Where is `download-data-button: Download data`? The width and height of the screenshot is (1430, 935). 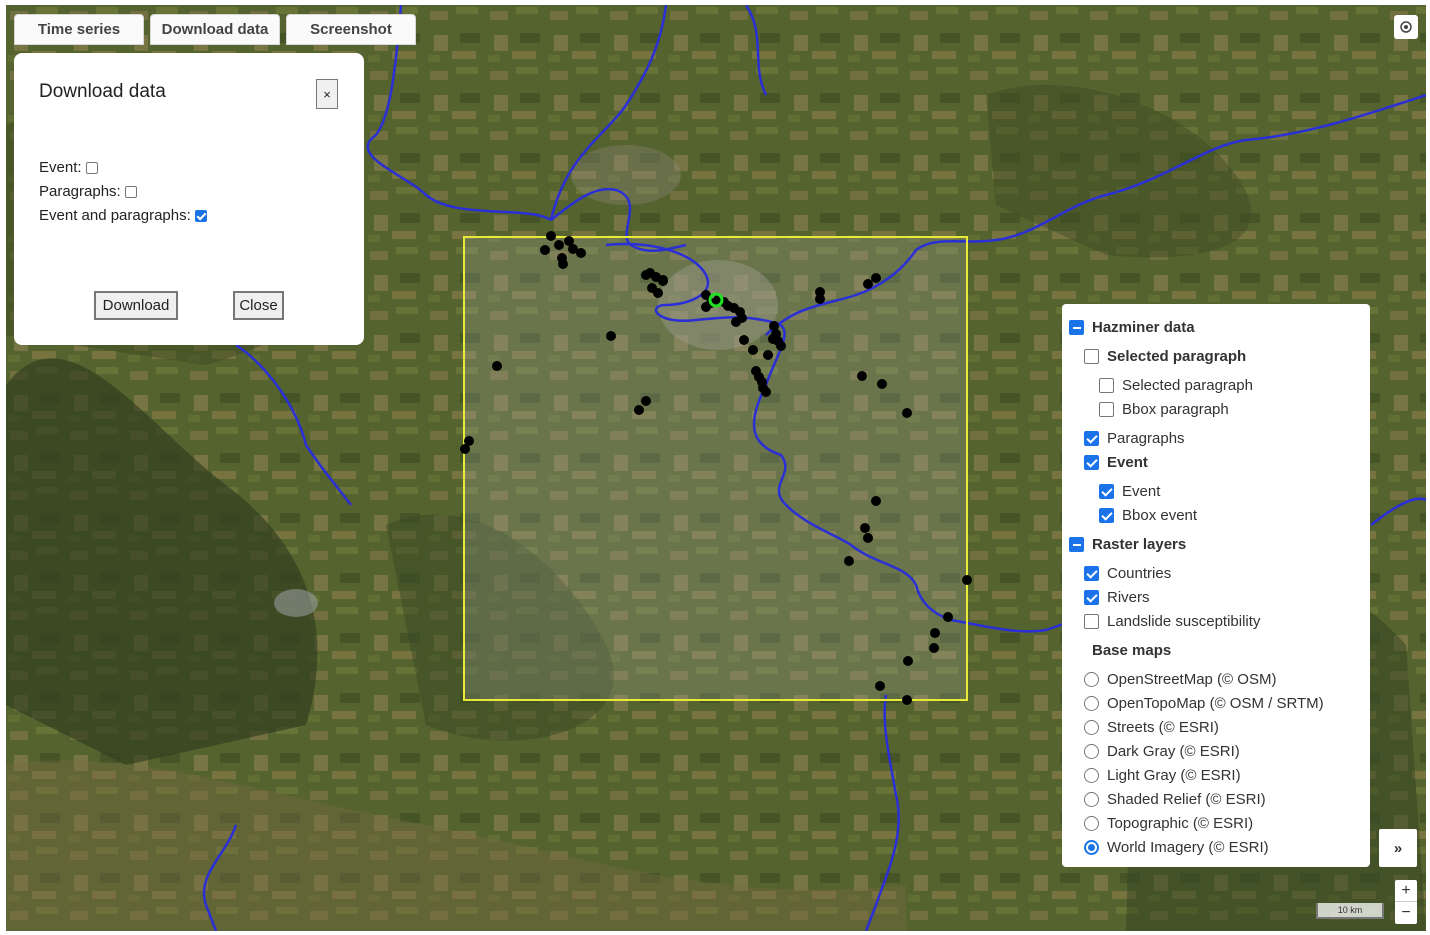
download-data-button: Download data is located at coordinates (215, 29).